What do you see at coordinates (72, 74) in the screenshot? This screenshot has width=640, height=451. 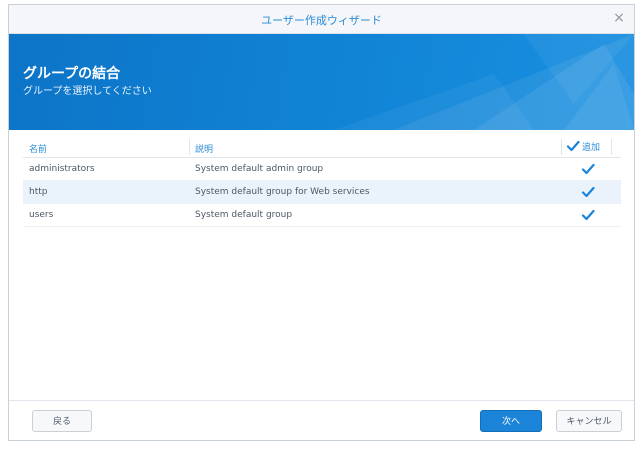 I see `step-title: グループの結合` at bounding box center [72, 74].